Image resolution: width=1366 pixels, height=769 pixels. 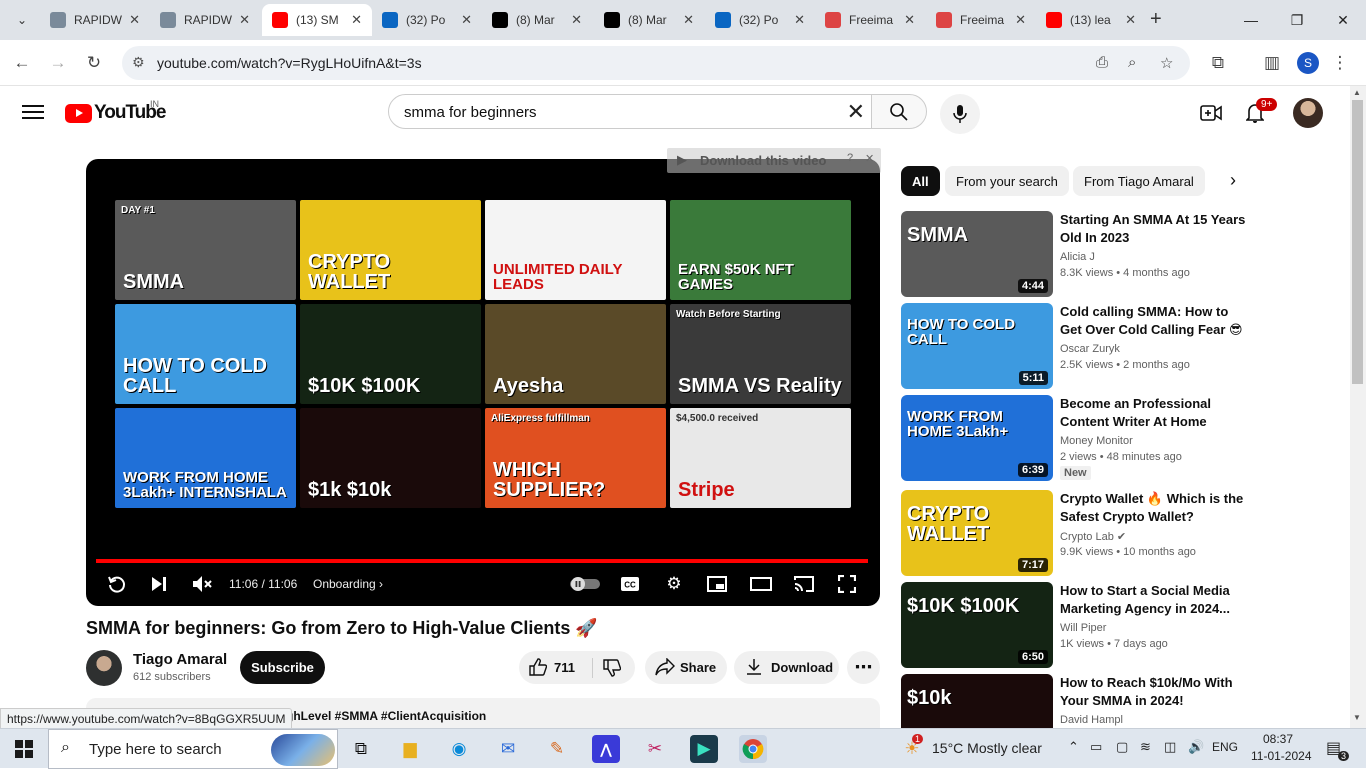 I want to click on bookmark-star-icon: ☆, so click(x=1166, y=63).